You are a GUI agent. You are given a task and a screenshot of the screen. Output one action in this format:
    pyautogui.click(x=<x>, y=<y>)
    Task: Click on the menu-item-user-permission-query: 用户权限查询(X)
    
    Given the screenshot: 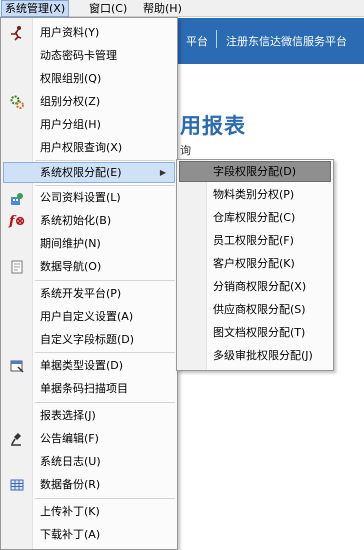 What is the action you would take?
    pyautogui.click(x=89, y=147)
    